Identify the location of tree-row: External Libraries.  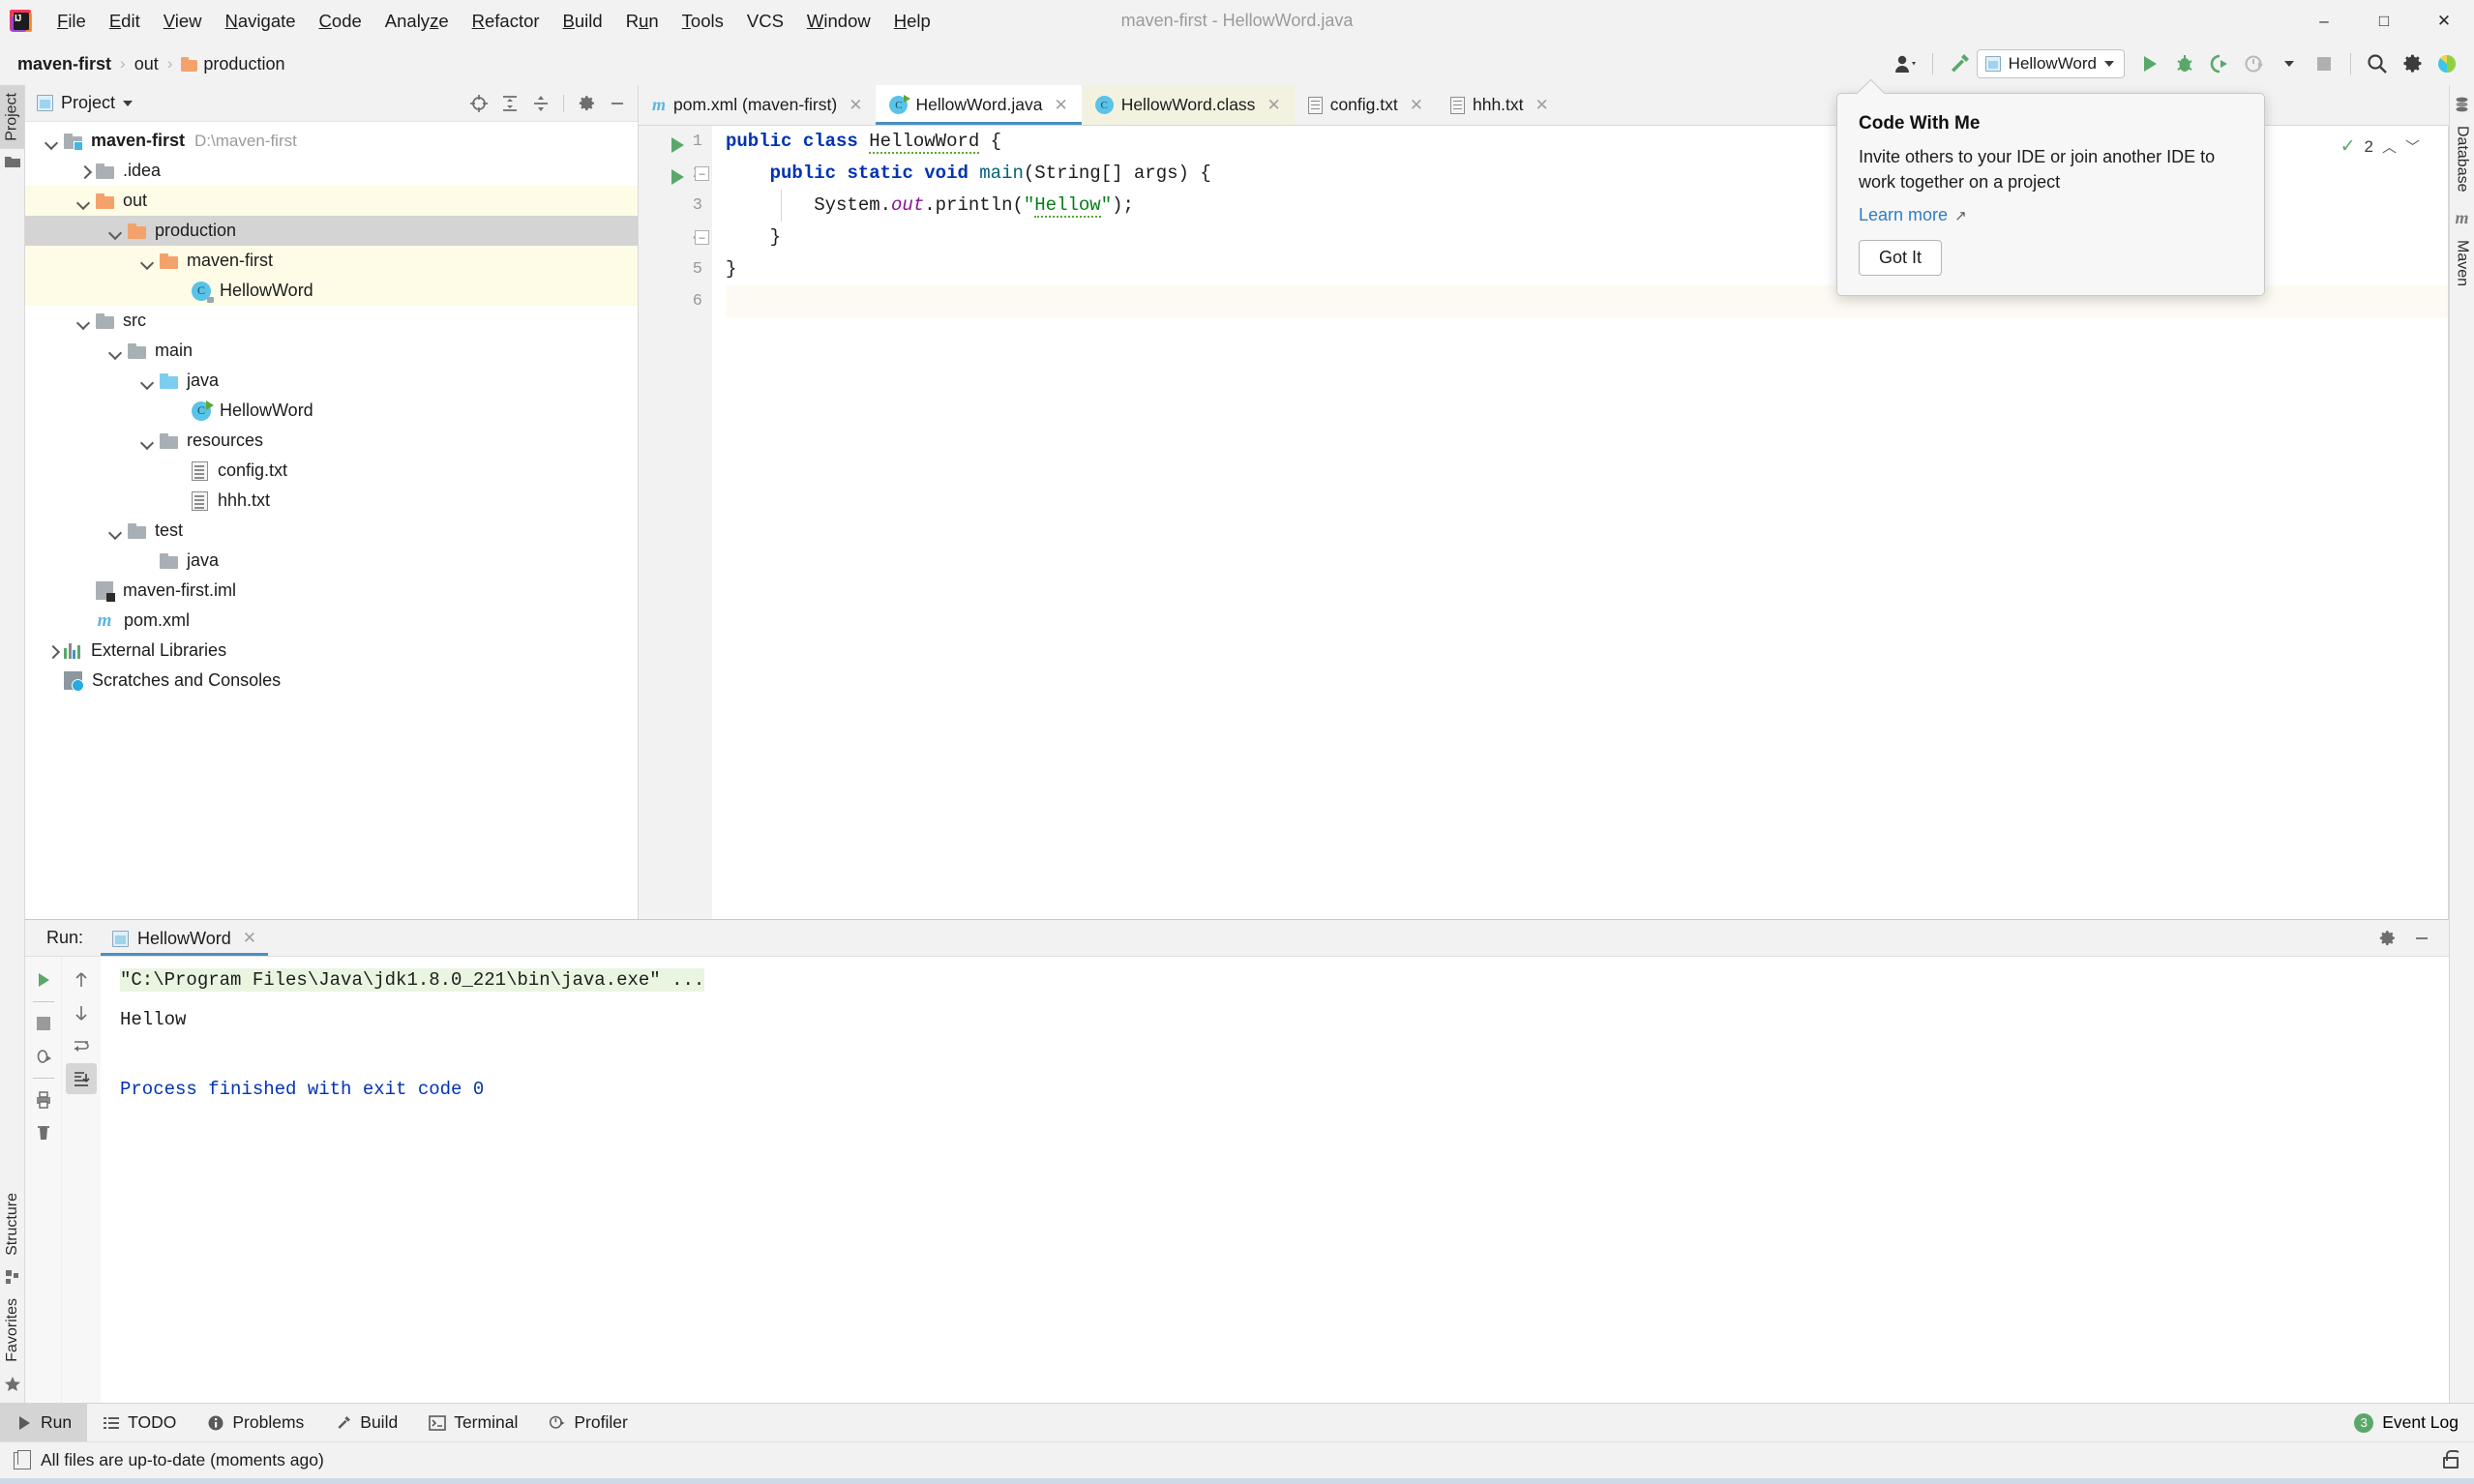
(331, 651).